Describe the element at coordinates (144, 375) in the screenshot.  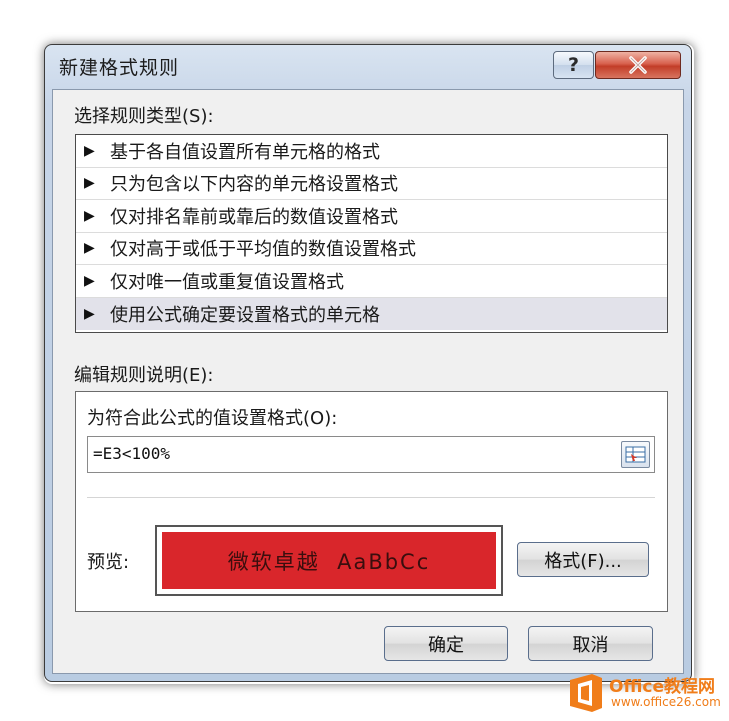
I see `edit-rule-description-label: 编辑规则说明(E):` at that location.